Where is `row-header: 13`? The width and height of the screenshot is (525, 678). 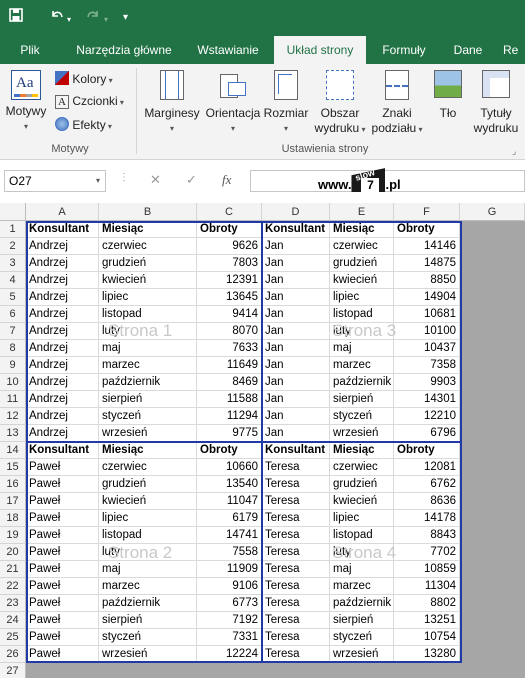 row-header: 13 is located at coordinates (13, 433).